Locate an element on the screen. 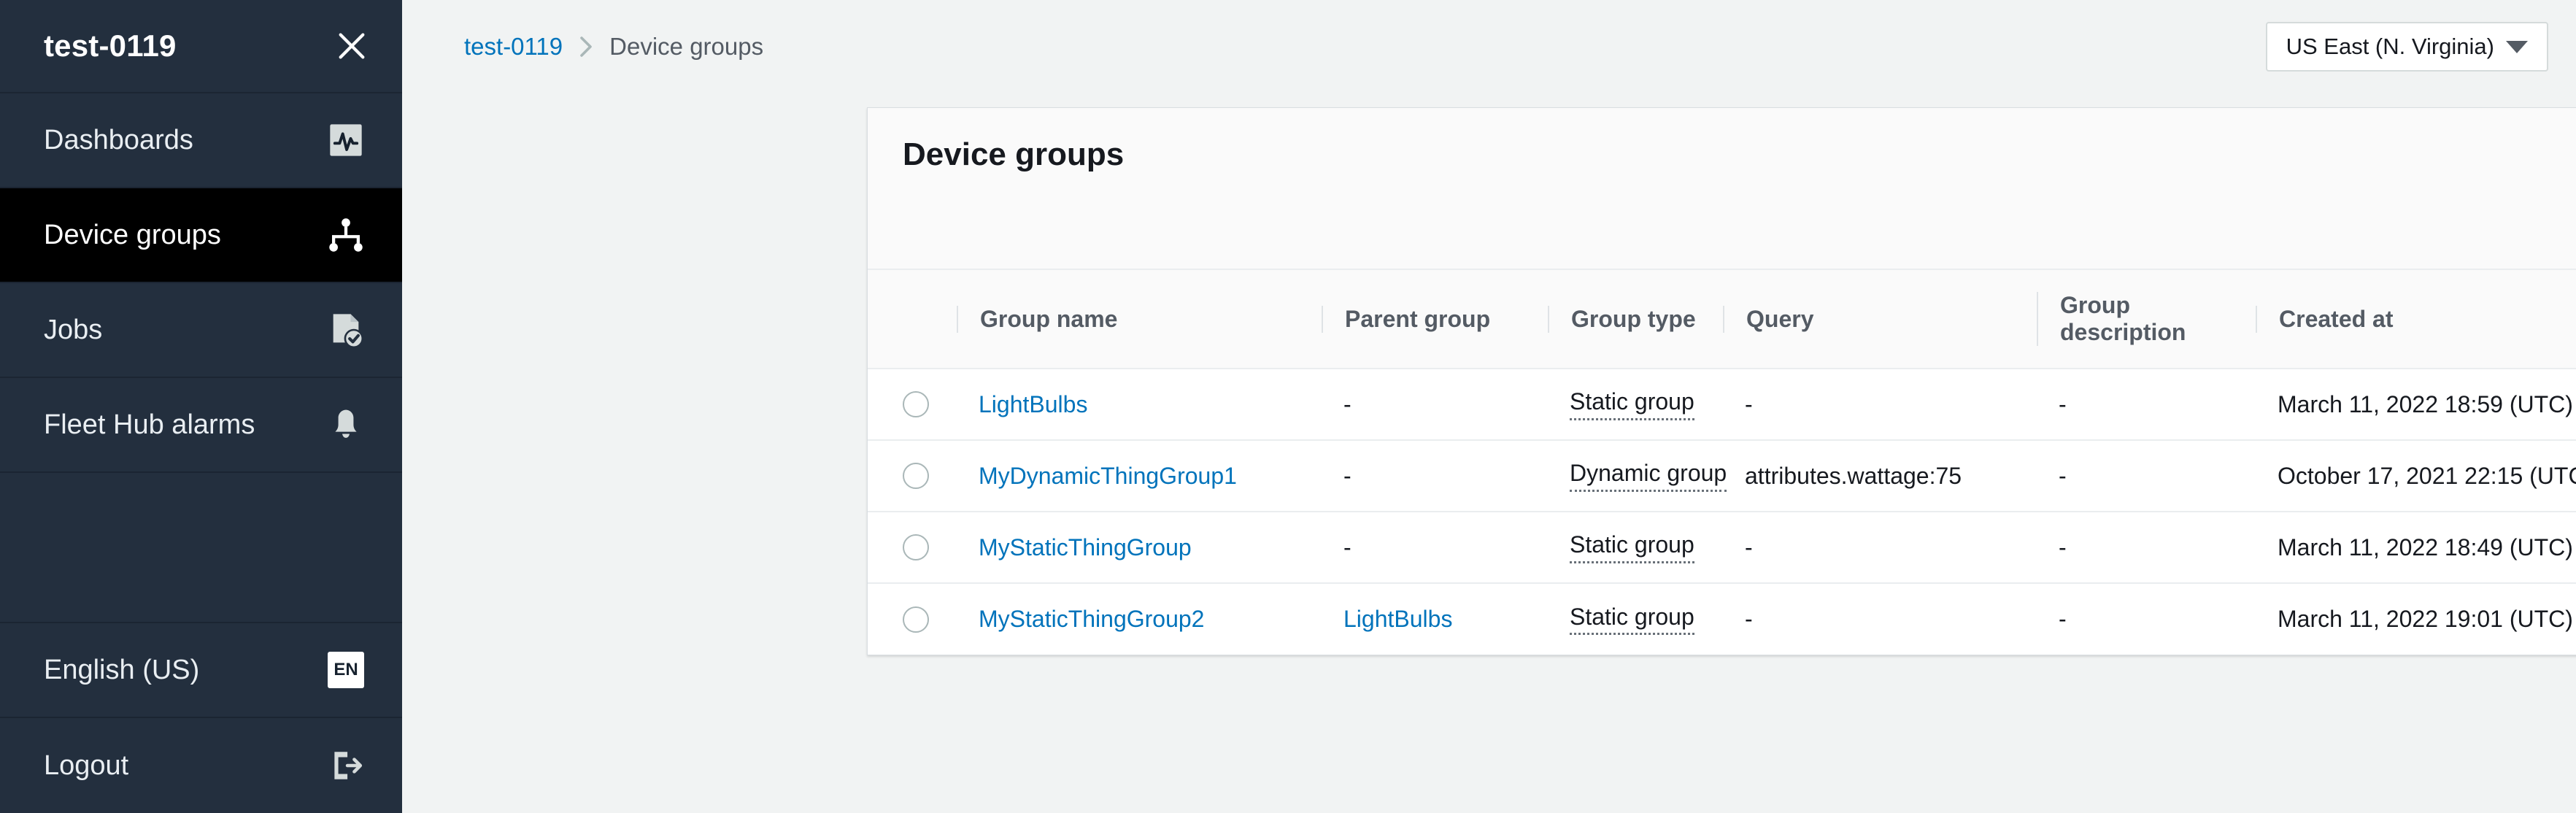 The width and height of the screenshot is (2576, 813). column-header-created-at: Created at is located at coordinates (2416, 319).